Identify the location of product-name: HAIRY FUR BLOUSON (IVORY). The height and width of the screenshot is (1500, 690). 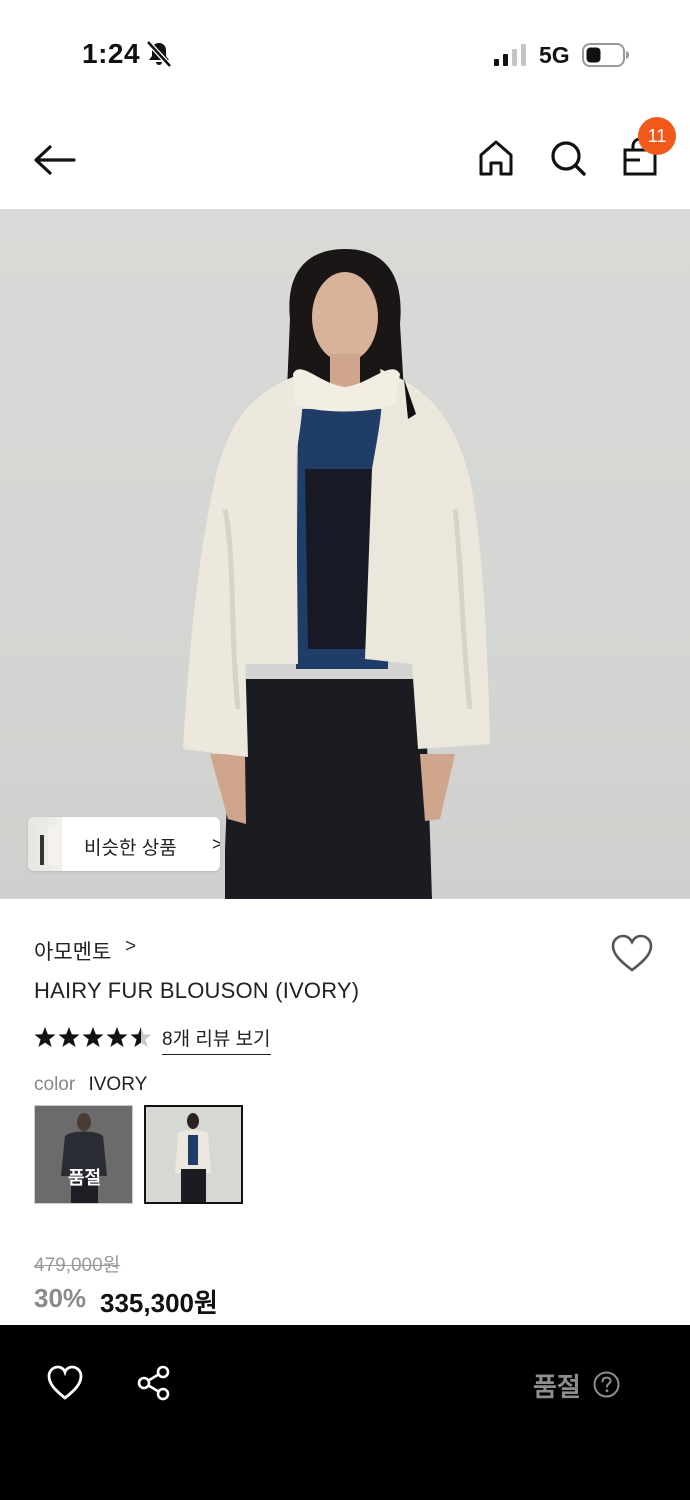
(197, 990).